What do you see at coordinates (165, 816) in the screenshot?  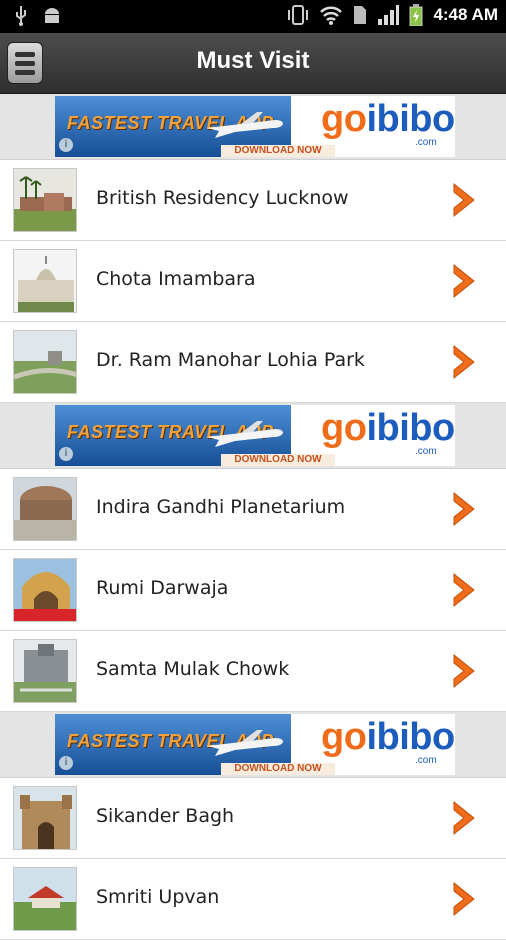 I see `place-name: Sikander Bagh` at bounding box center [165, 816].